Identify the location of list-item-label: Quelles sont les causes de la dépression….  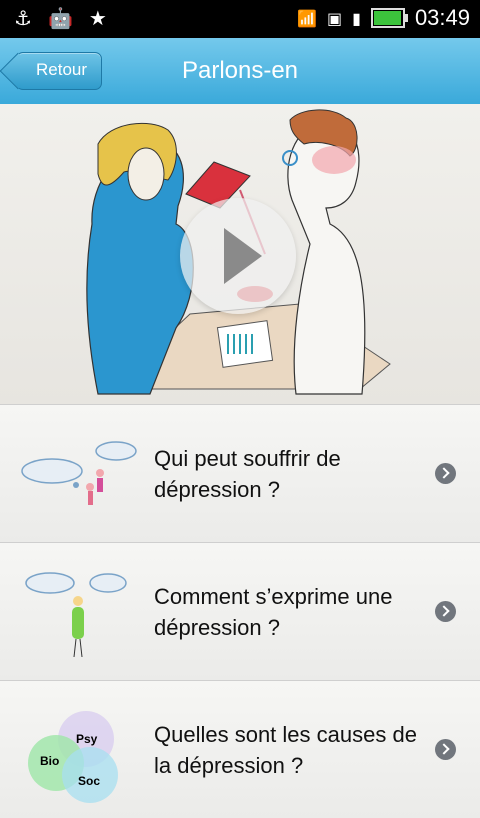
(285, 750).